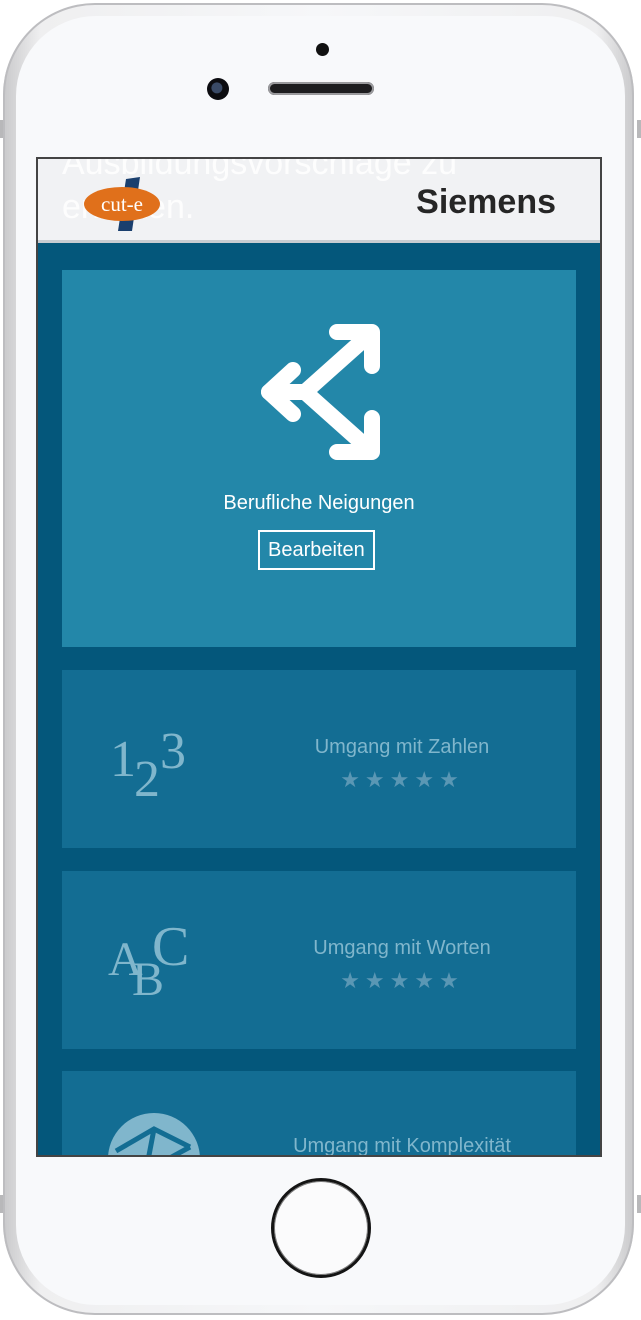 The height and width of the screenshot is (1320, 641). I want to click on numbers-123-icon: 1 2 3, so click(148, 764).